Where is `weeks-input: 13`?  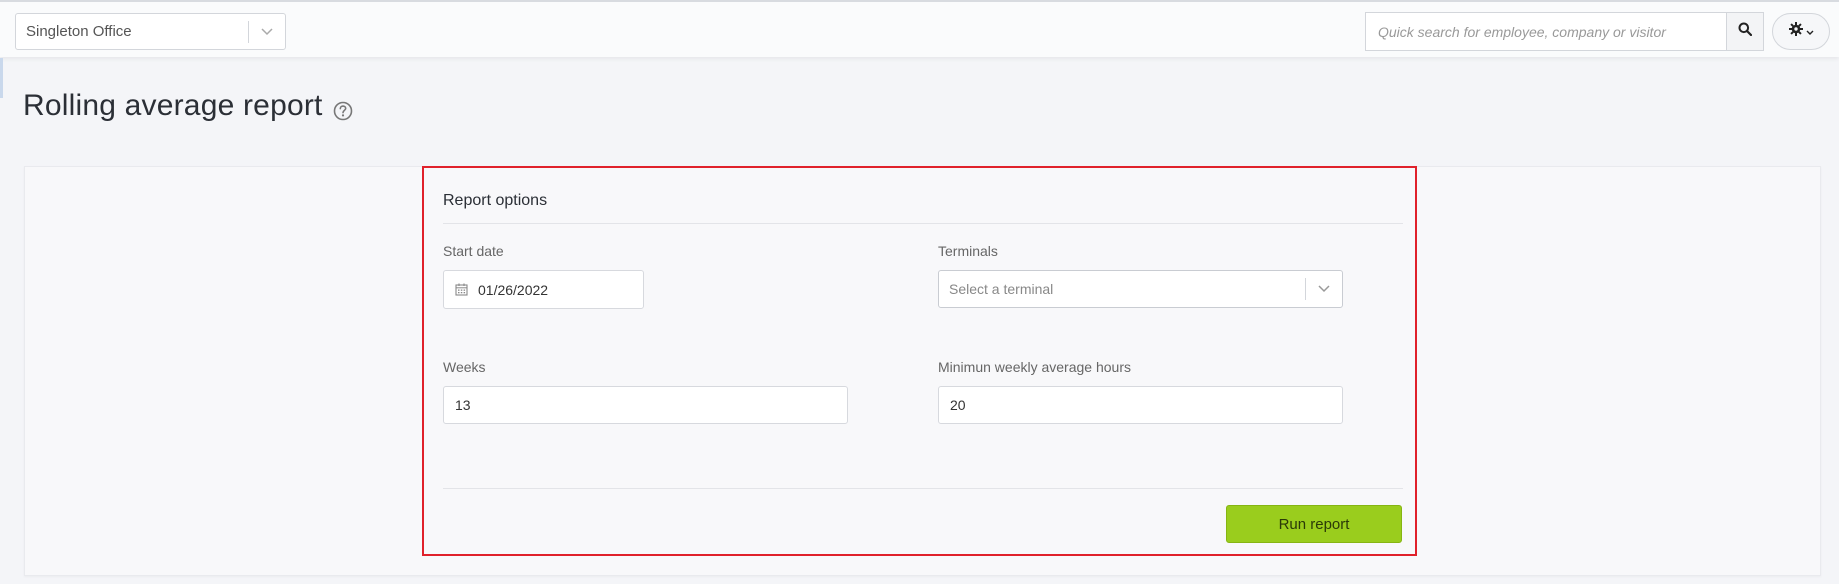 weeks-input: 13 is located at coordinates (645, 405).